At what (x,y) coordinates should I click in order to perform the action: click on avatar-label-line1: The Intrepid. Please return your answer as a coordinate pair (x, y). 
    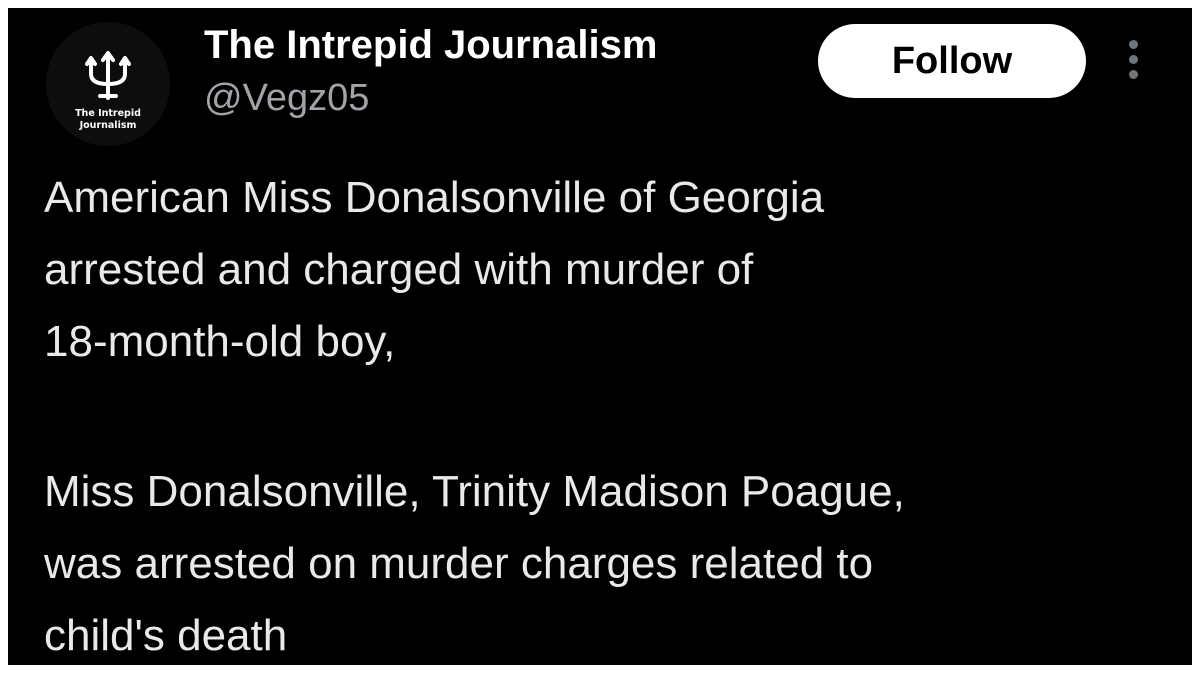
    Looking at the image, I should click on (108, 113).